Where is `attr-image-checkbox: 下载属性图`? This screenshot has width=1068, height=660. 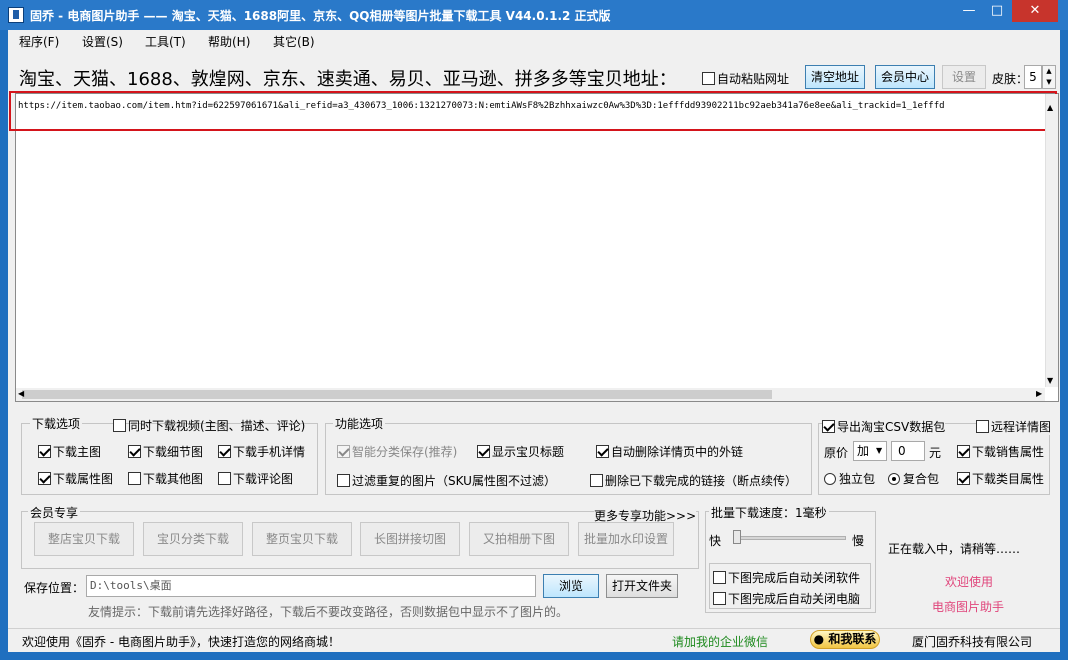 attr-image-checkbox: 下载属性图 is located at coordinates (75, 478).